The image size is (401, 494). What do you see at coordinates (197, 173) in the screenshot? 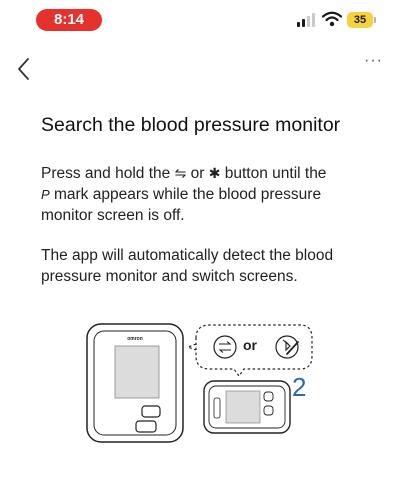
I see `instruction-part: or` at bounding box center [197, 173].